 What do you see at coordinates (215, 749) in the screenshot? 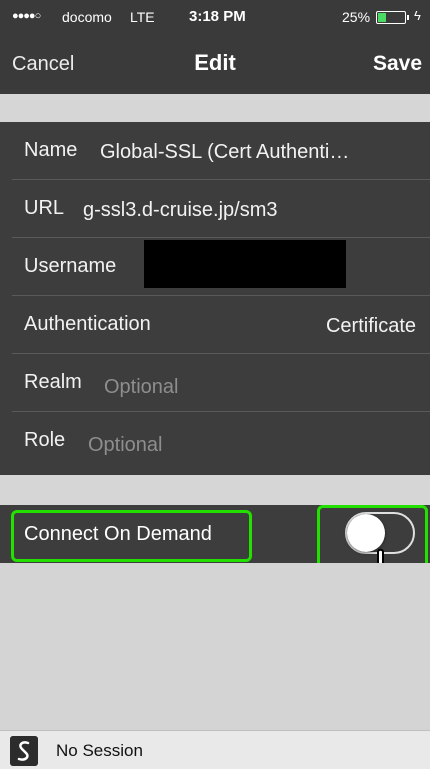
I see `bottom-status-bar: No Session` at bounding box center [215, 749].